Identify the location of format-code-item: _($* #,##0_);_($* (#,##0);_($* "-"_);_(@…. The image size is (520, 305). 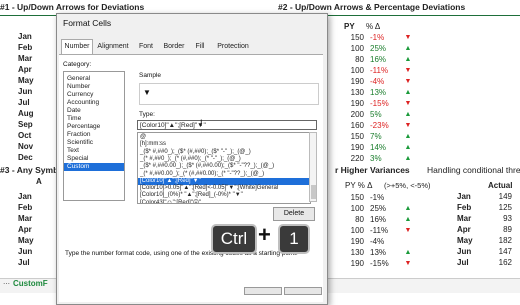
(195, 152).